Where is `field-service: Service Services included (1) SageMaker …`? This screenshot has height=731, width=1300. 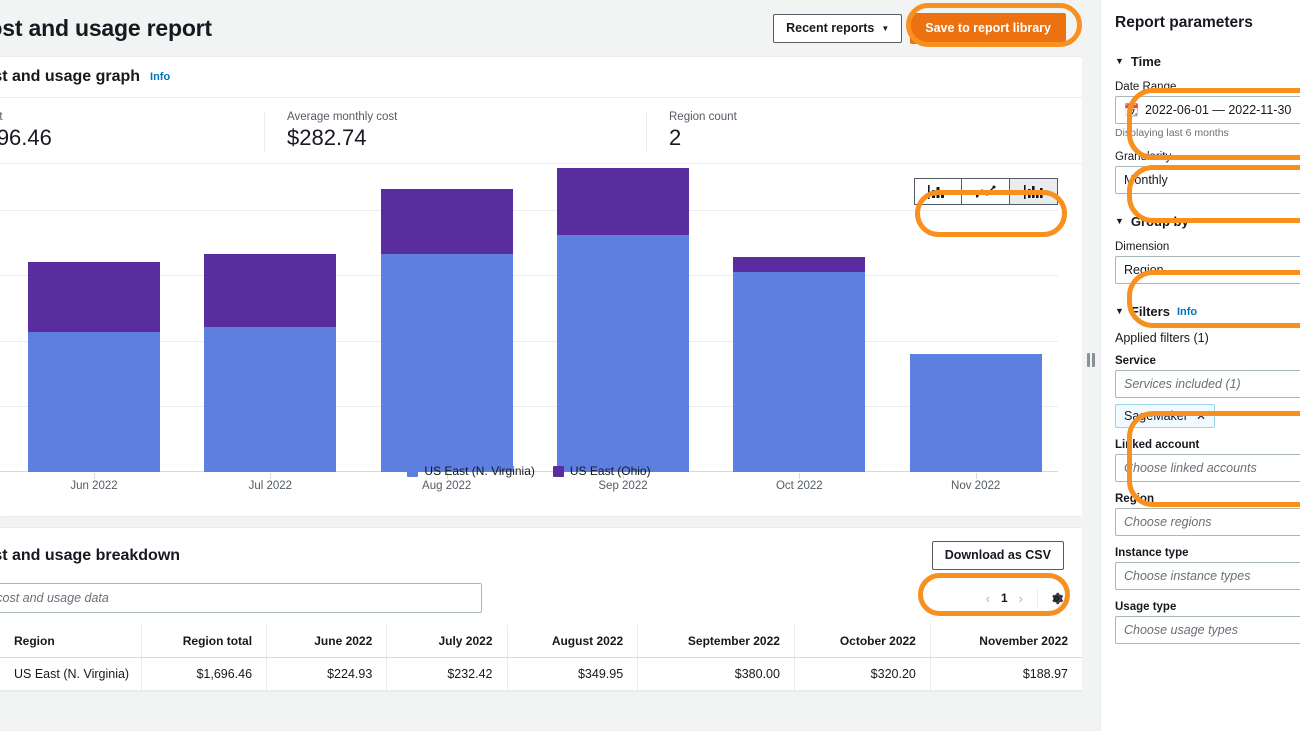
field-service: Service Services included (1) SageMaker … is located at coordinates (1207, 391).